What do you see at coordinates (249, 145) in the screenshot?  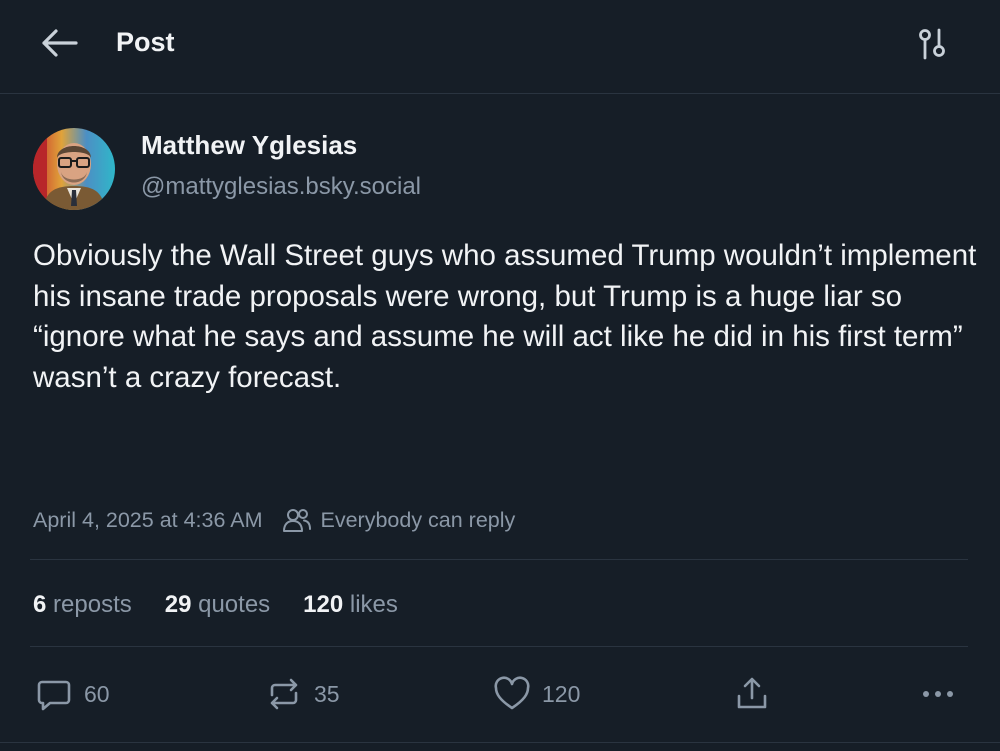 I see `author-display-name: Matthew Yglesias` at bounding box center [249, 145].